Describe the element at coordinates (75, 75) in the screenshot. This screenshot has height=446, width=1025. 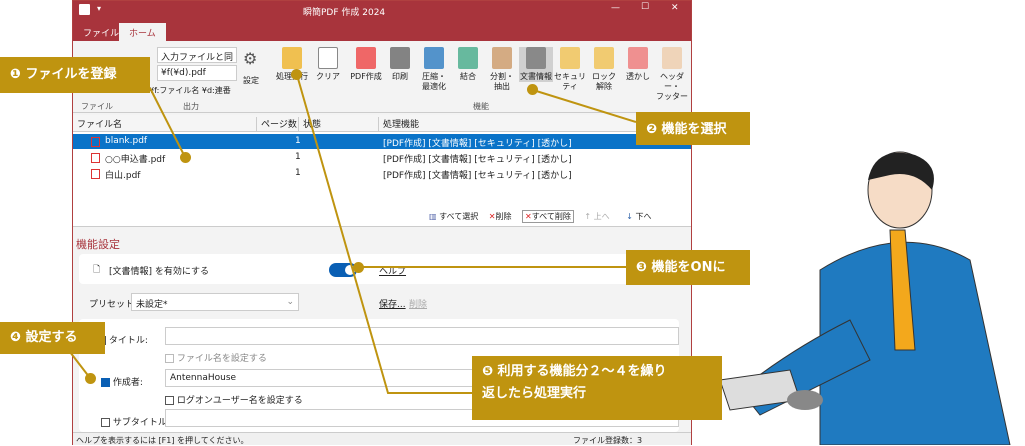
I see `callout-register-file: ❶ ファイルを登録` at that location.